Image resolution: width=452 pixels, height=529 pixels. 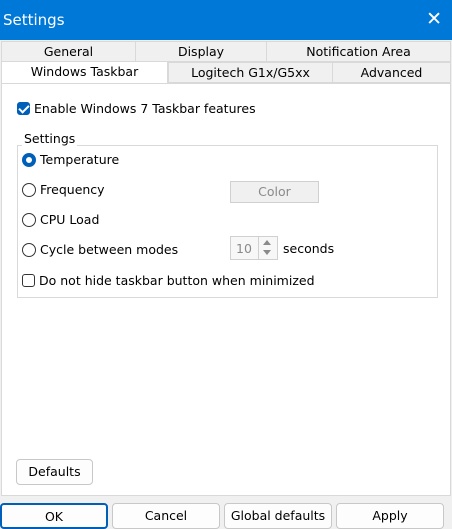 What do you see at coordinates (50, 138) in the screenshot?
I see `settings-group-label: Settings` at bounding box center [50, 138].